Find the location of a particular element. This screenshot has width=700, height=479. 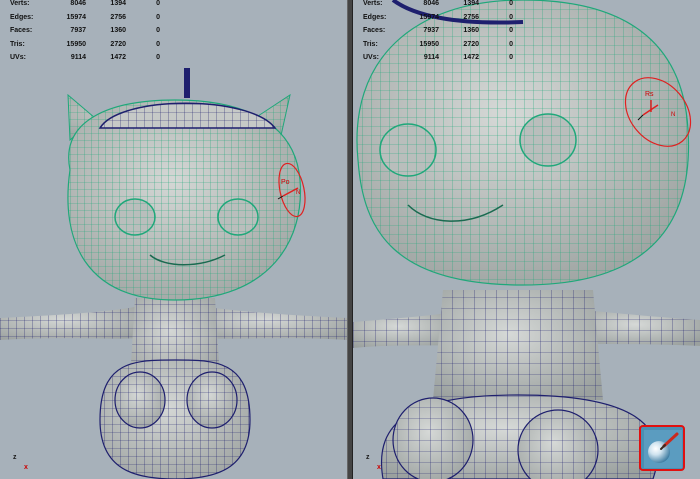

manipulator-dir-right: N is located at coordinates (673, 115).